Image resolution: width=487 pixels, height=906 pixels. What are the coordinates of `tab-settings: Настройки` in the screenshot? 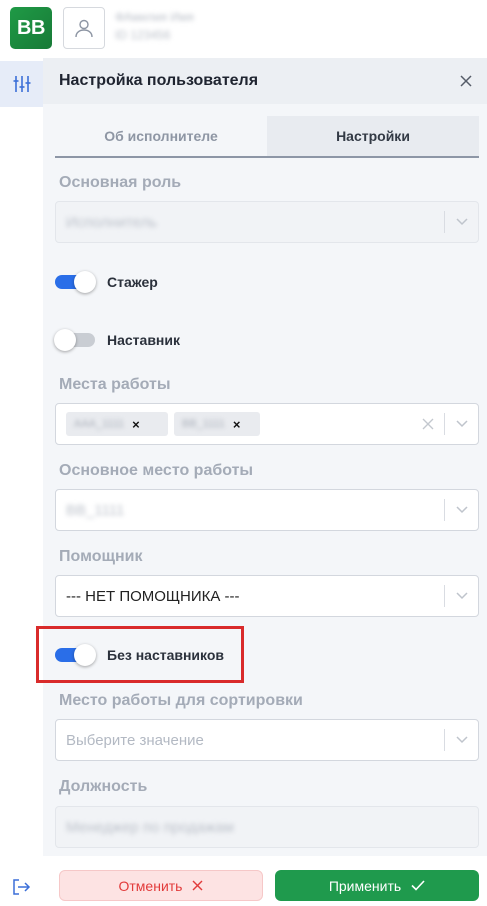 It's located at (373, 136).